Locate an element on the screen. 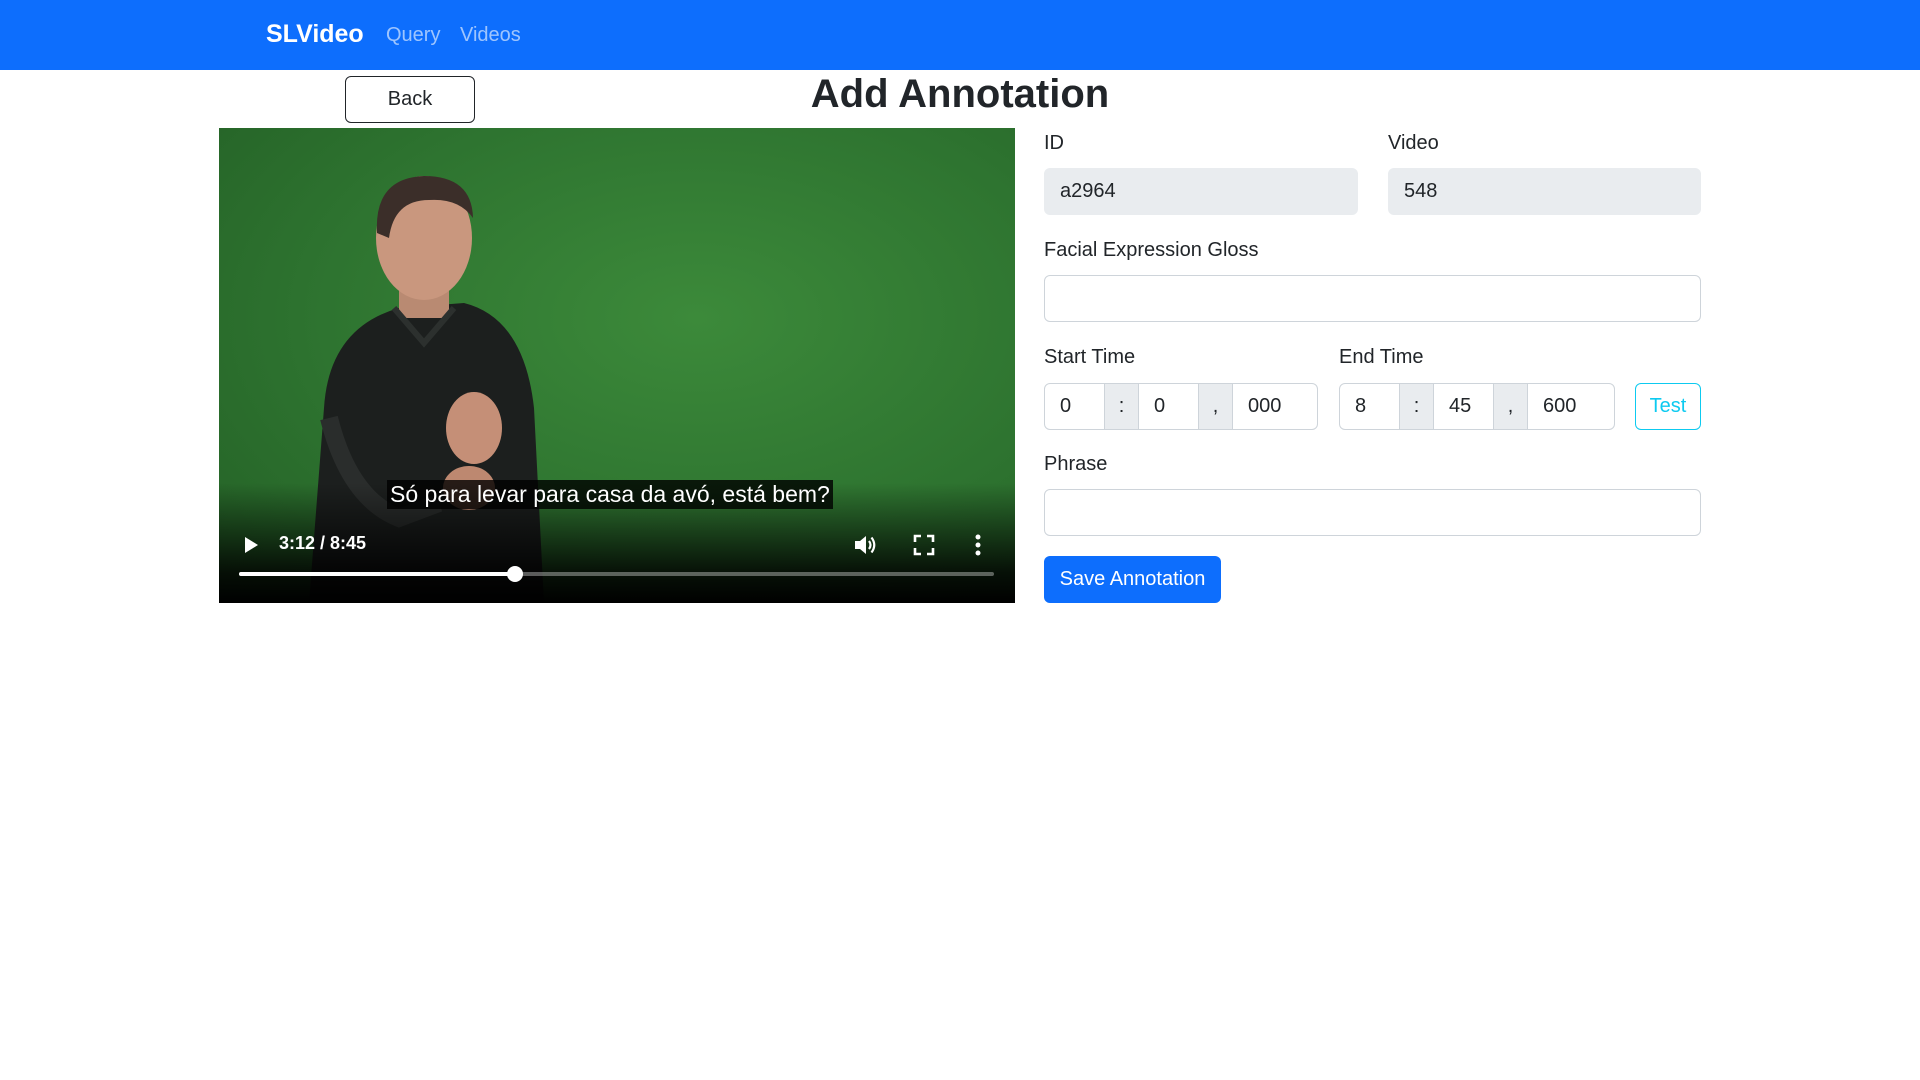 The image size is (1920, 1080). brand-link: SLVideo is located at coordinates (315, 34).